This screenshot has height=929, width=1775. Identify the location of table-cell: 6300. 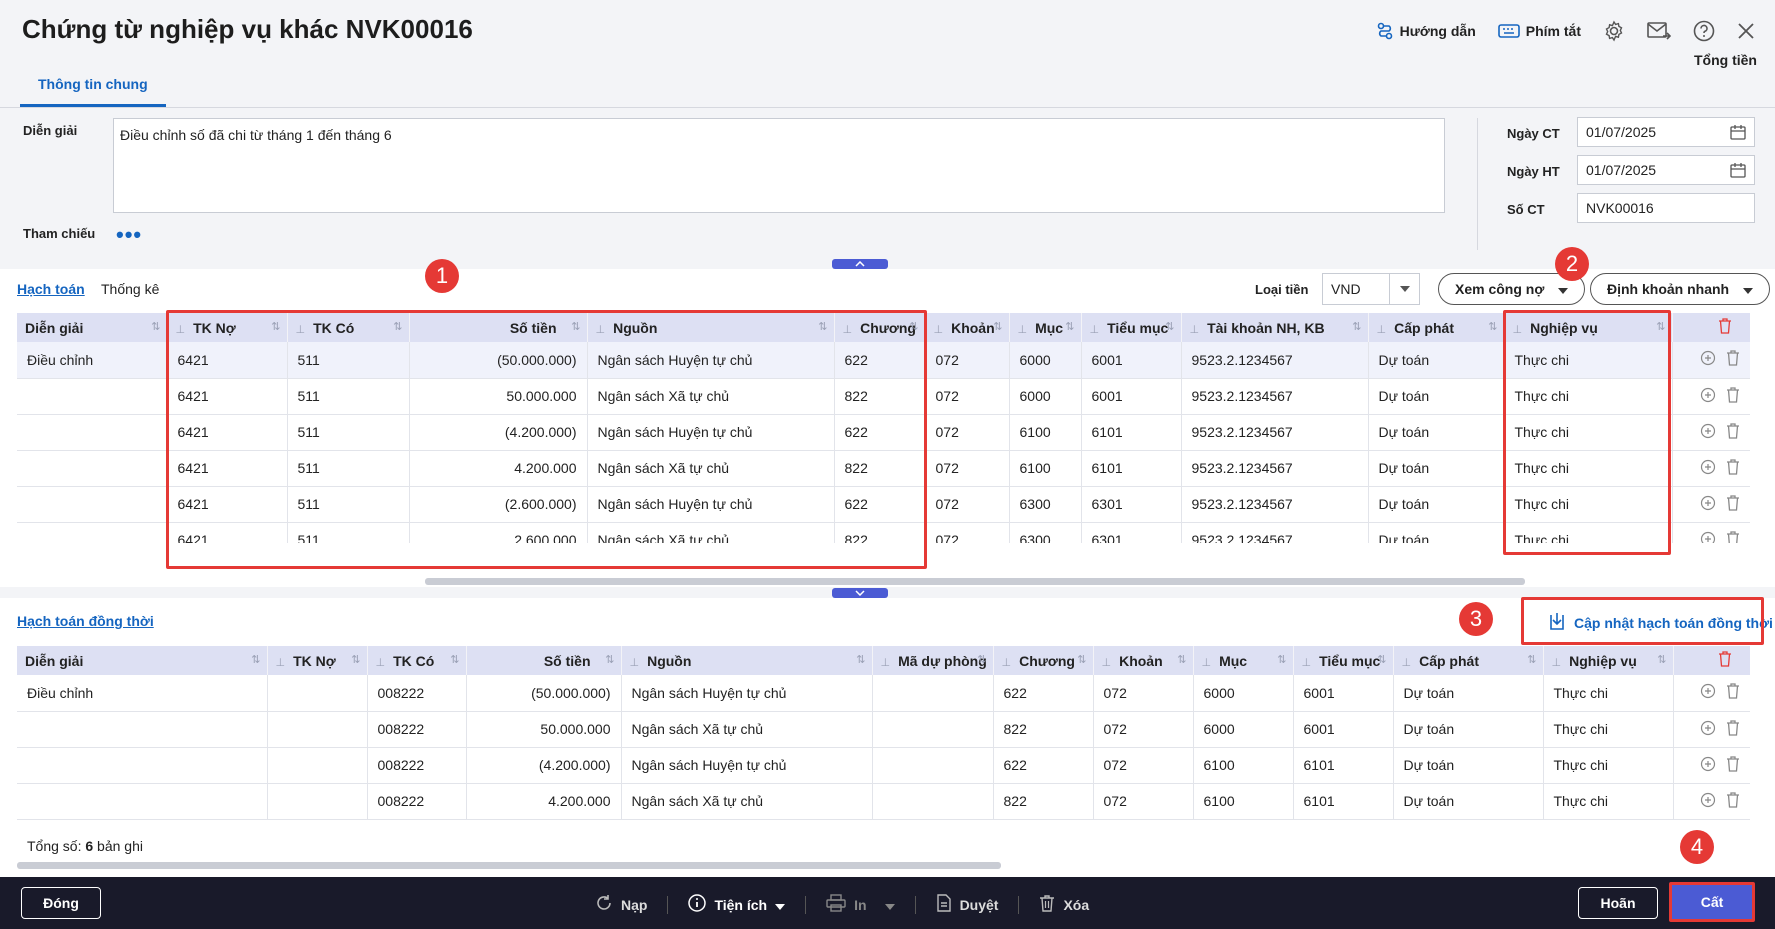
(1045, 504).